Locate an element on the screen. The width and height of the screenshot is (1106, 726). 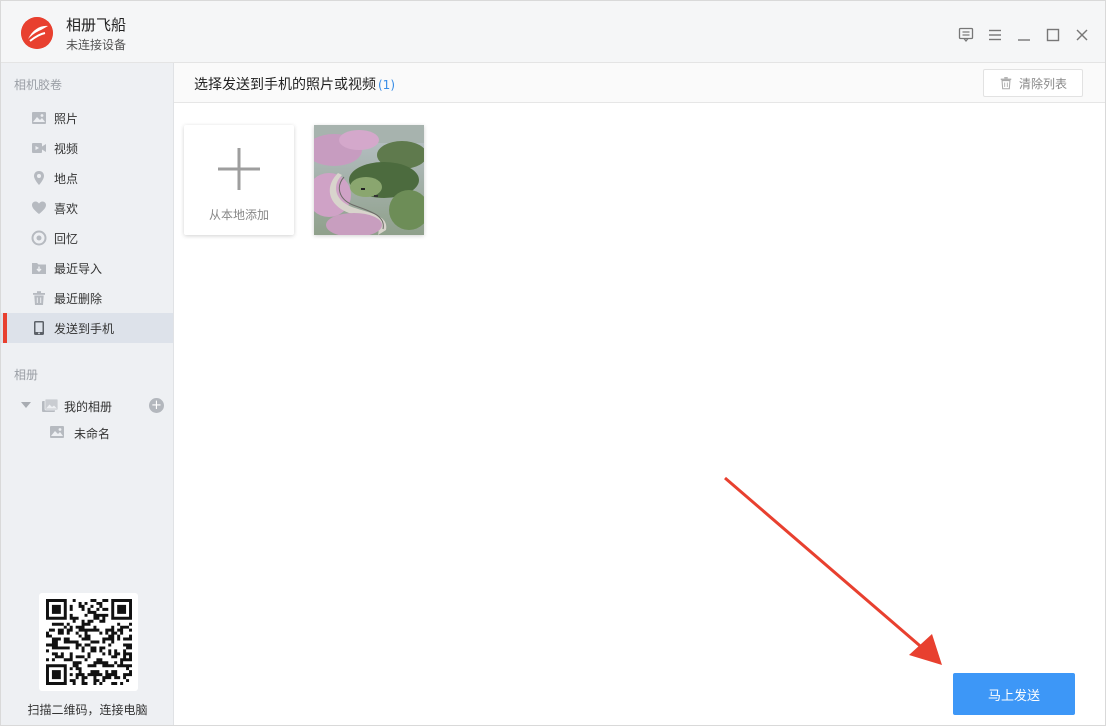
feedback-button is located at coordinates (965, 34).